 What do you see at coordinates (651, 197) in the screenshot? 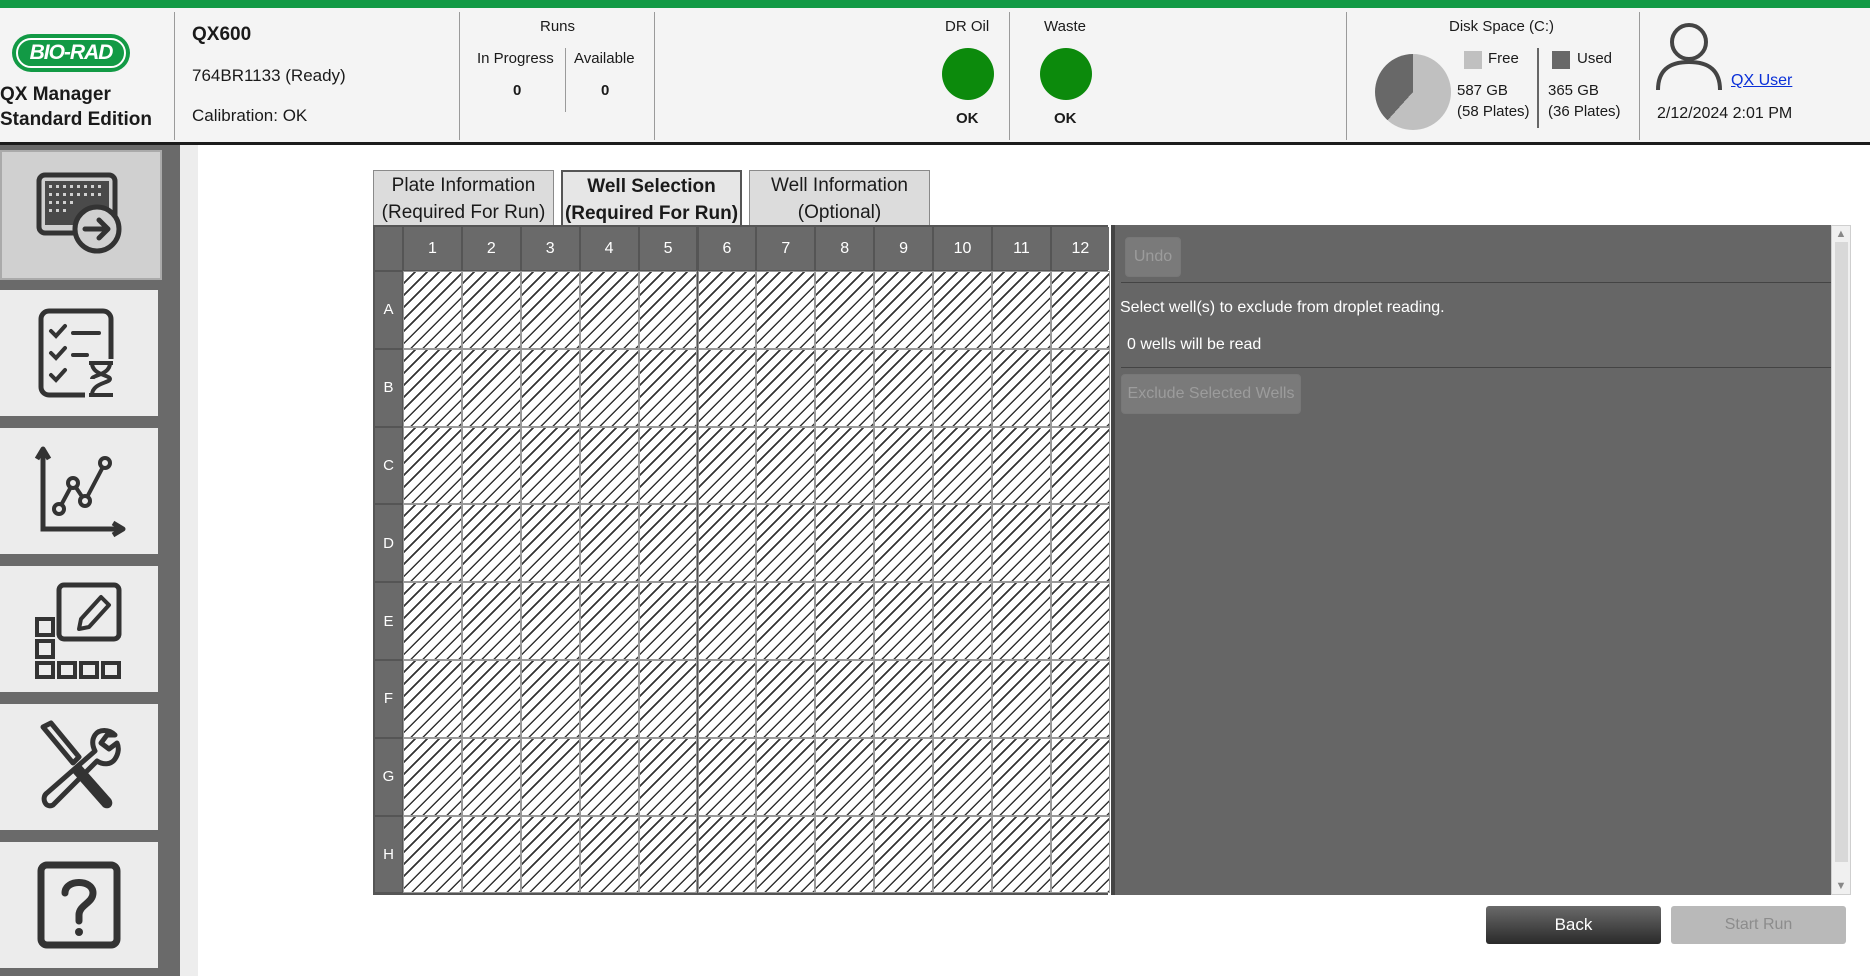
I see `tab-well-selection: Well Selection (Required For Run)` at bounding box center [651, 197].